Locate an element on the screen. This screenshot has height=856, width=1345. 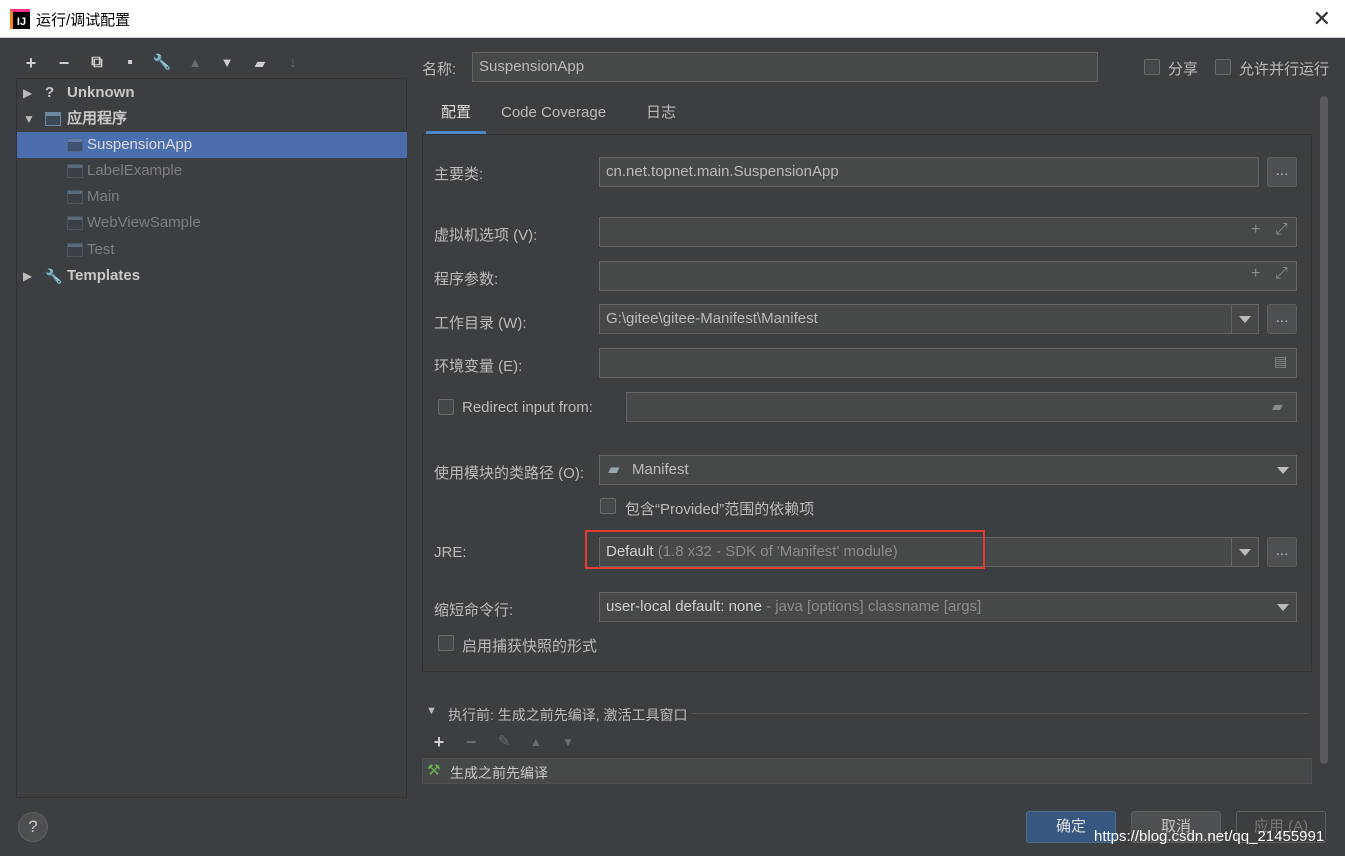
move-up-icon: ▲ is located at coordinates (195, 63).